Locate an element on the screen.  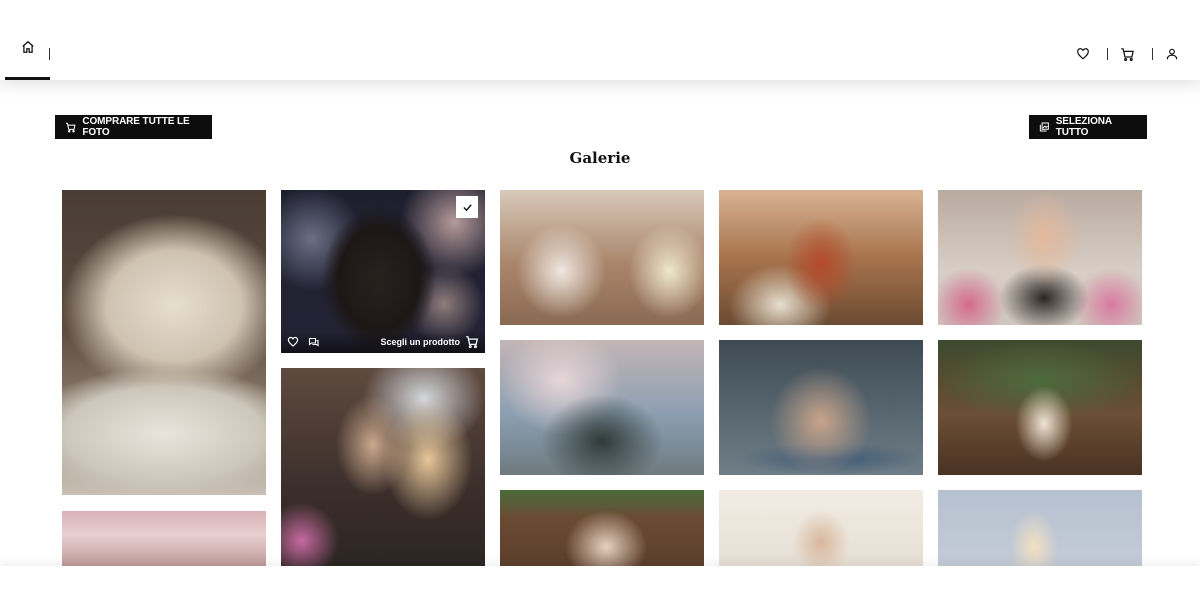
mother-child-fairy-photo is located at coordinates (383, 469).